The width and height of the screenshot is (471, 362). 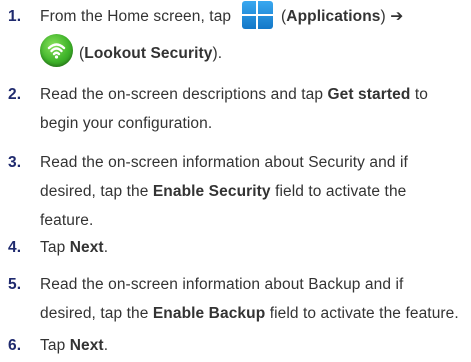 I want to click on step-number: 1., so click(x=15, y=16).